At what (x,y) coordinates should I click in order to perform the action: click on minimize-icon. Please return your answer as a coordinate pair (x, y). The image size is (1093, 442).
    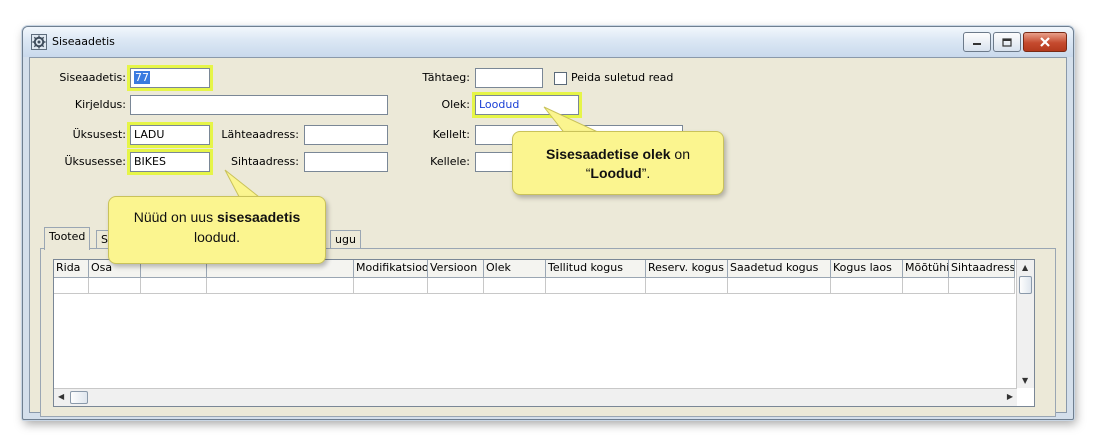
    Looking at the image, I should click on (977, 44).